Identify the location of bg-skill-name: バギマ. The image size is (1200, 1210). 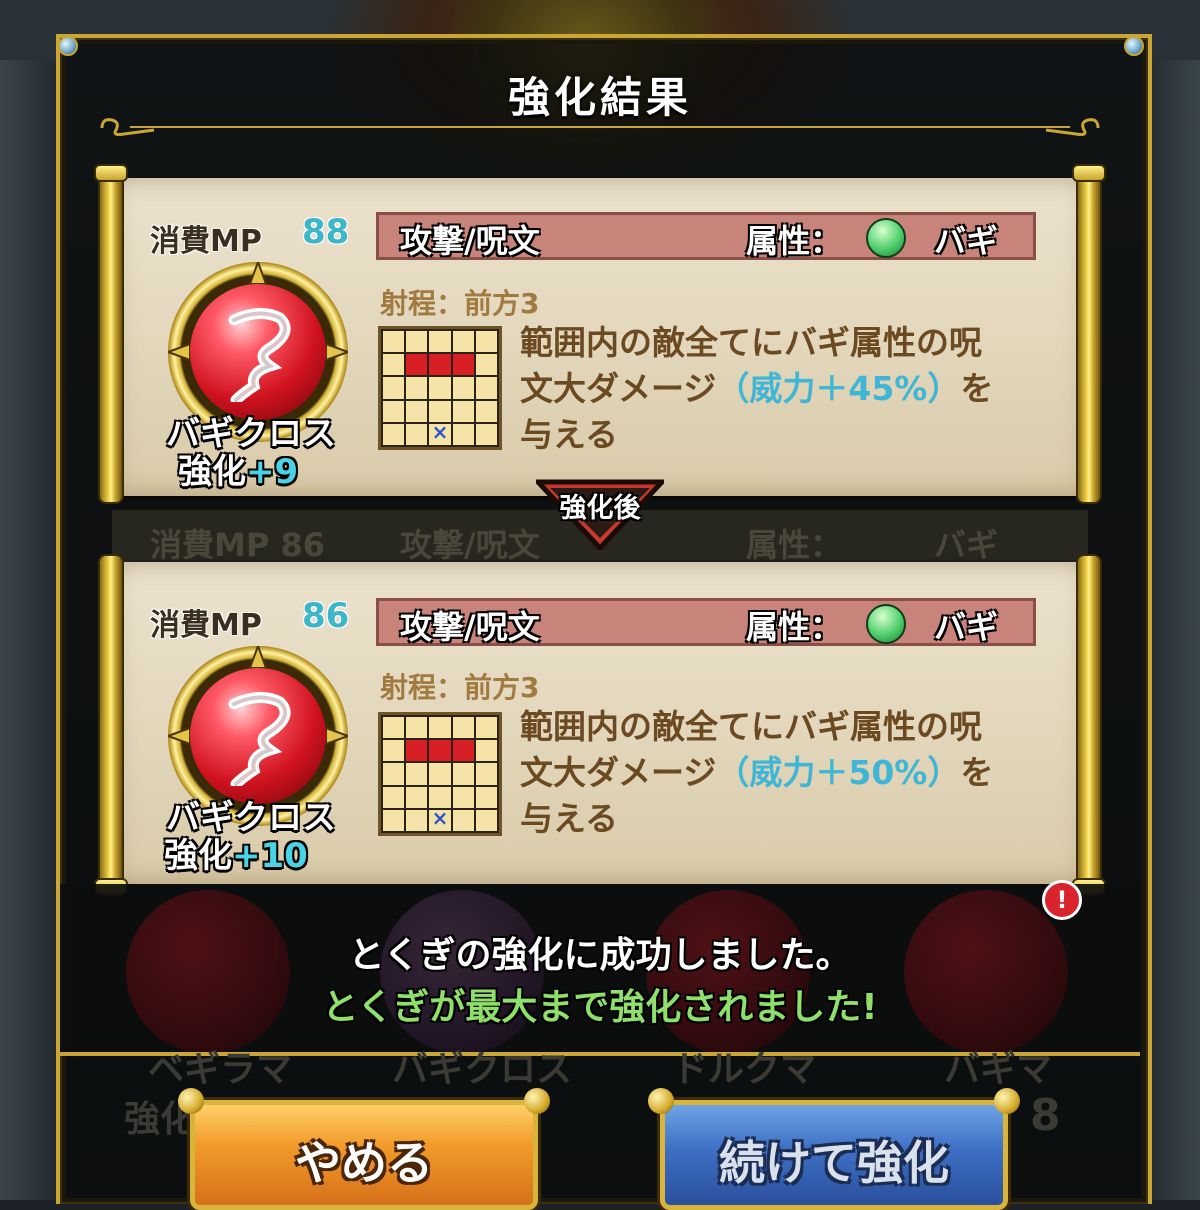
(998, 1069).